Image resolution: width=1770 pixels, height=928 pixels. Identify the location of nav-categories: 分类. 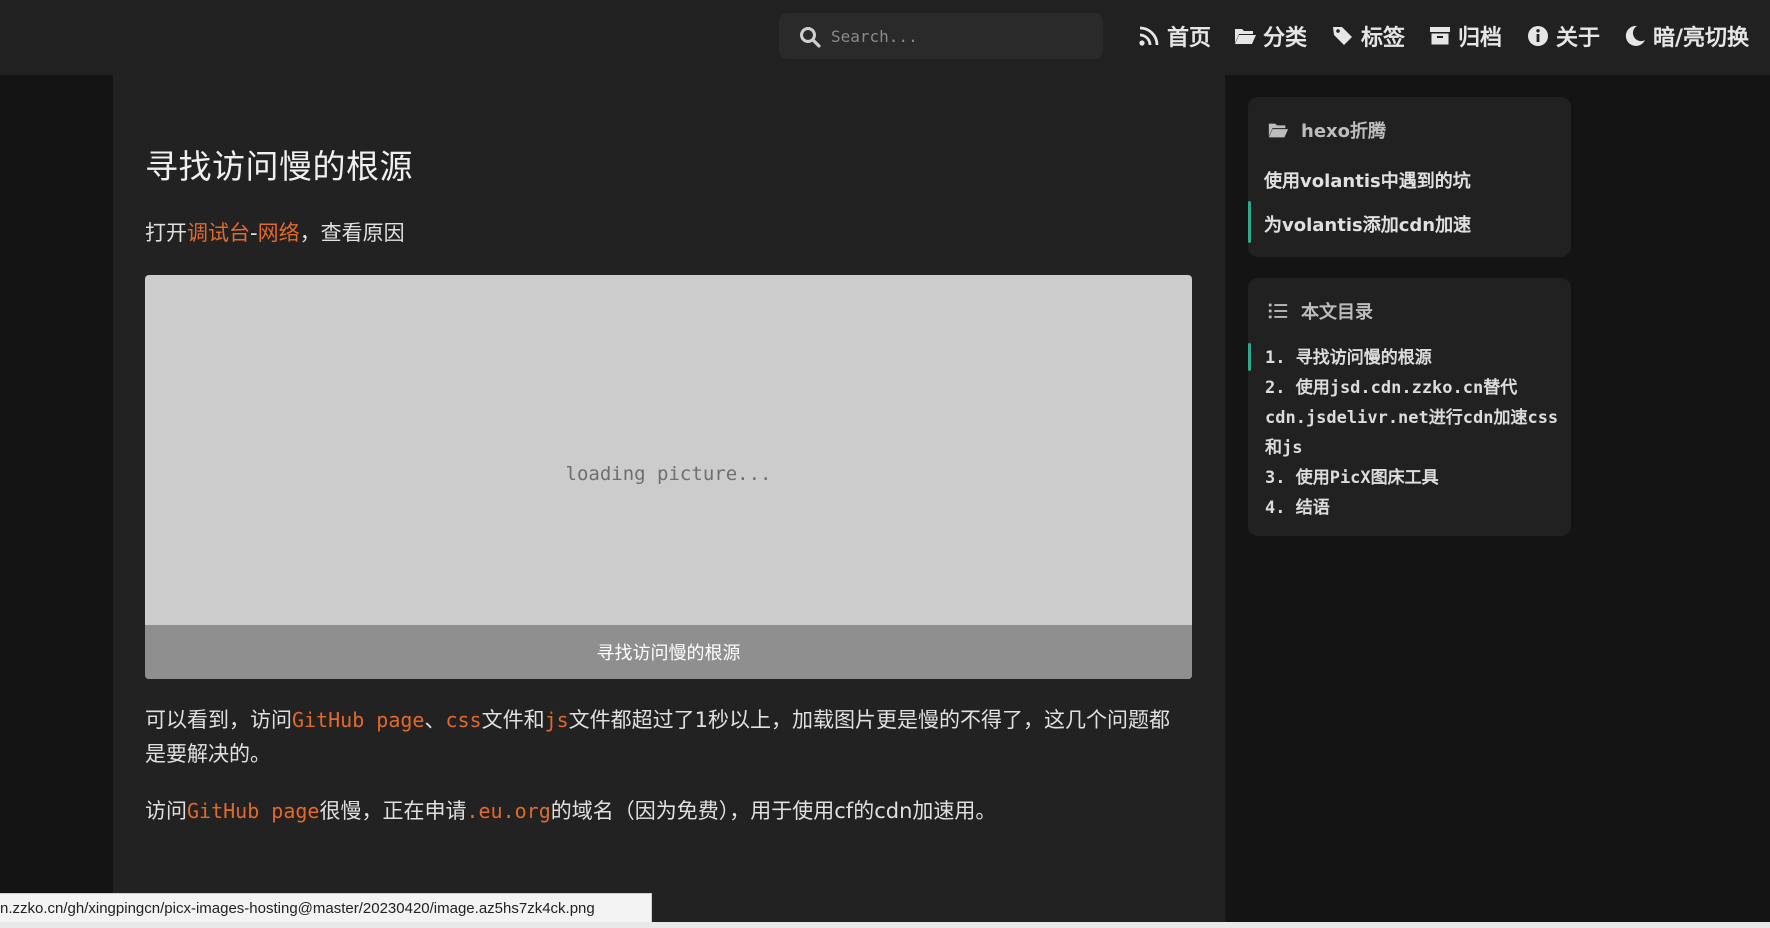
(1270, 36).